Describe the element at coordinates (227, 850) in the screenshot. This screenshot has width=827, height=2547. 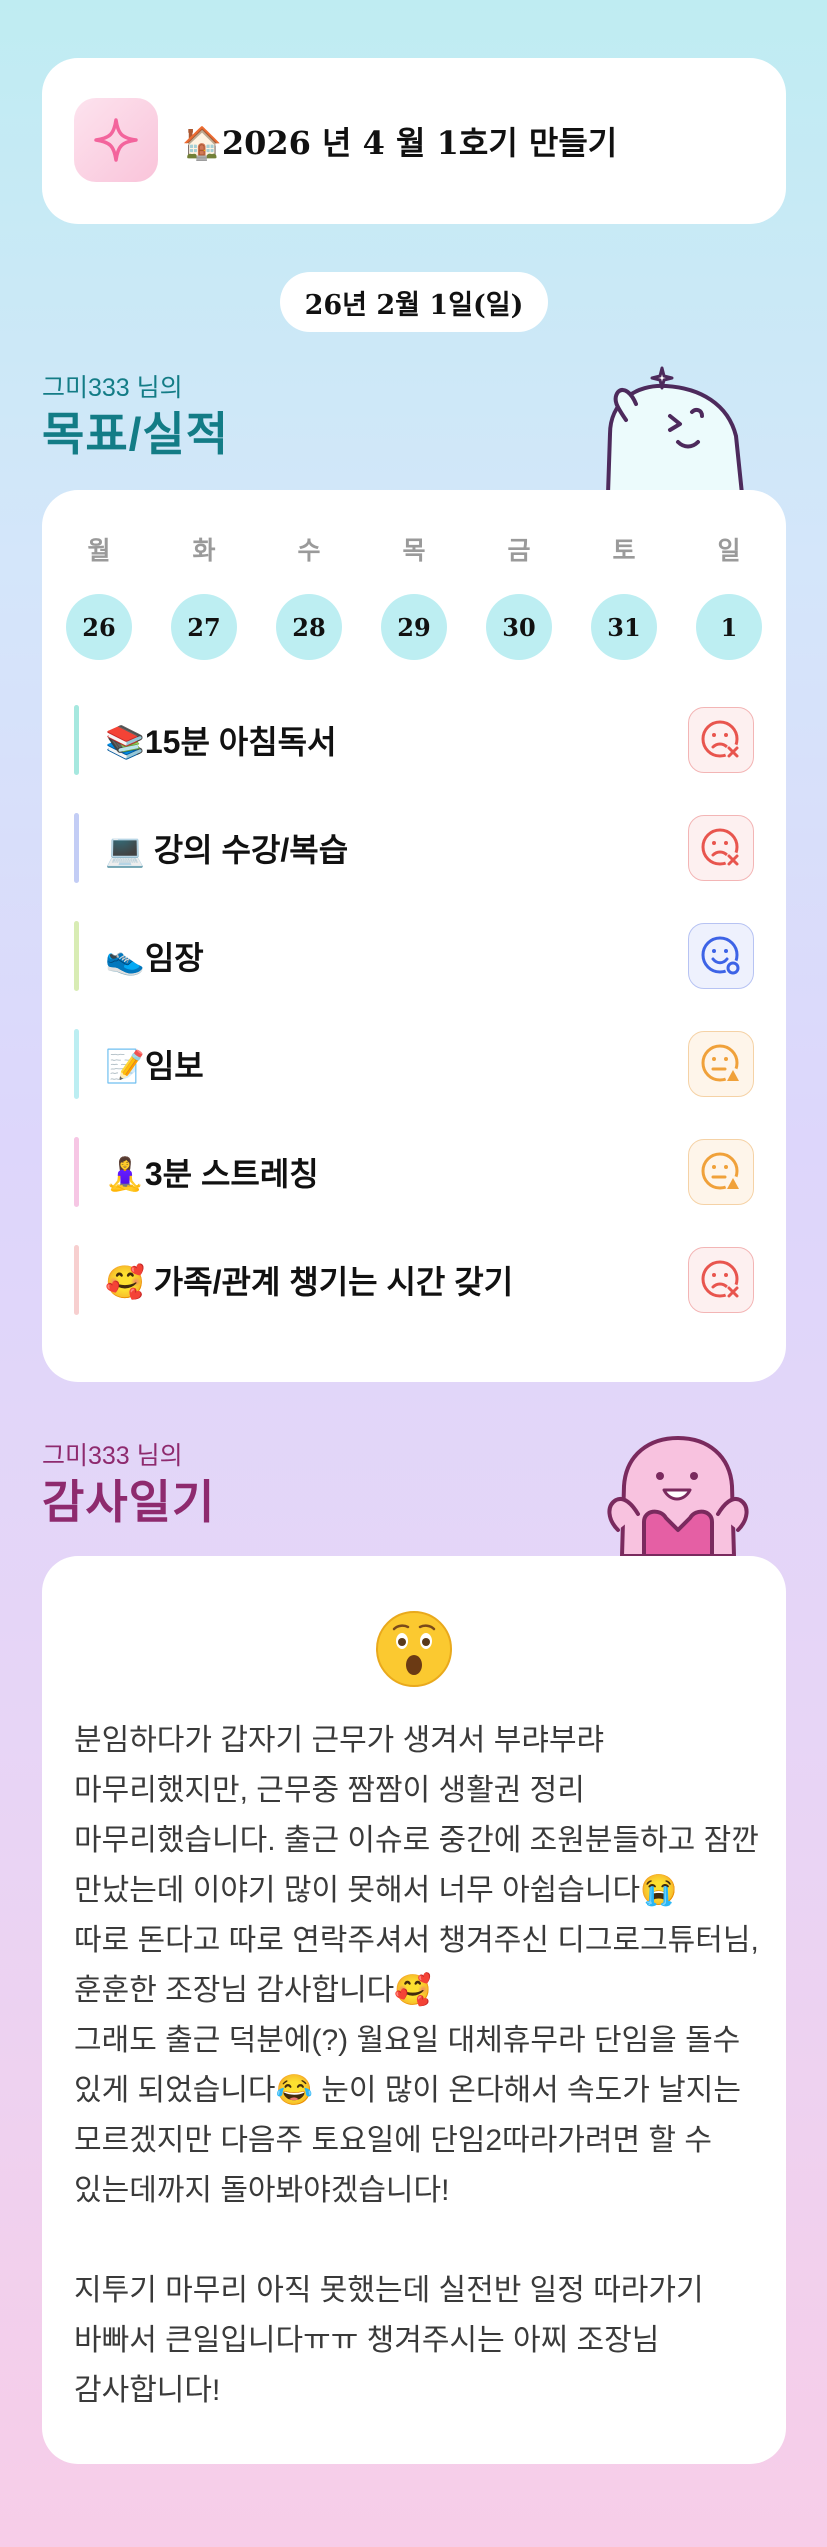
I see `goal-label: 💻 강의 수강/복습` at that location.